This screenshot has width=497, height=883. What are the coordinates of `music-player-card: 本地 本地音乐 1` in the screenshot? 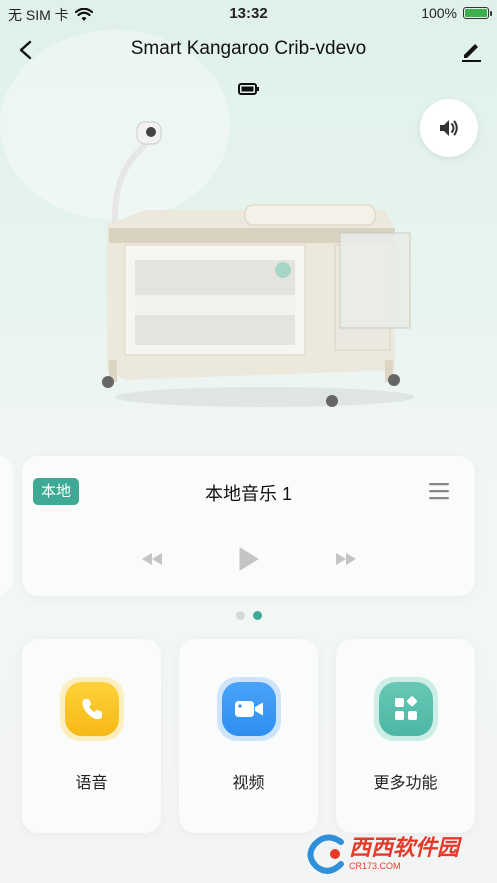 It's located at (248, 526).